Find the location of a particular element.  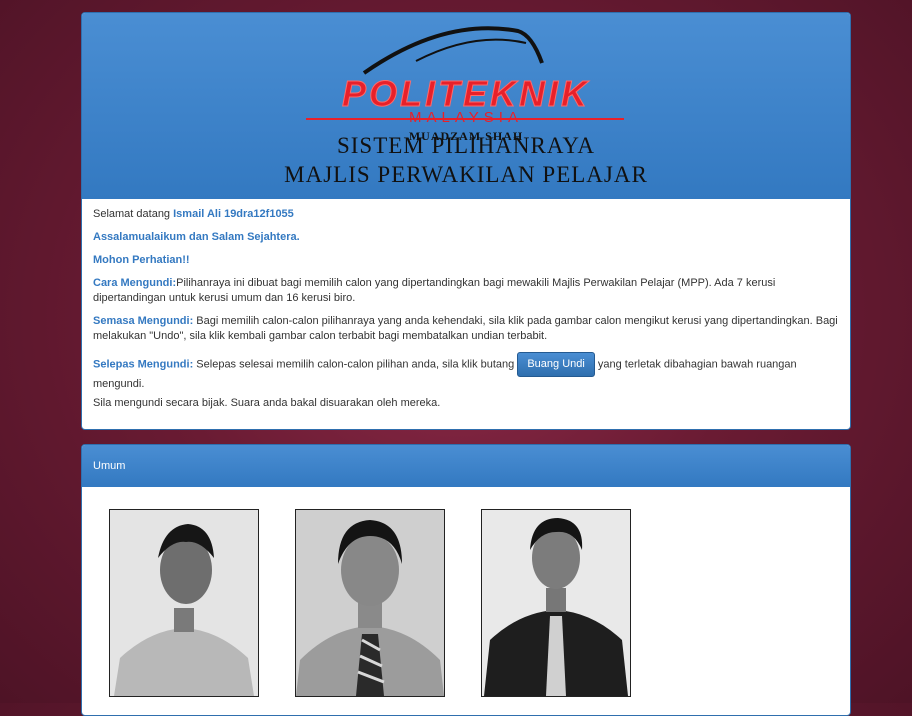

notice: Mohon Perhatian!! is located at coordinates (141, 260).